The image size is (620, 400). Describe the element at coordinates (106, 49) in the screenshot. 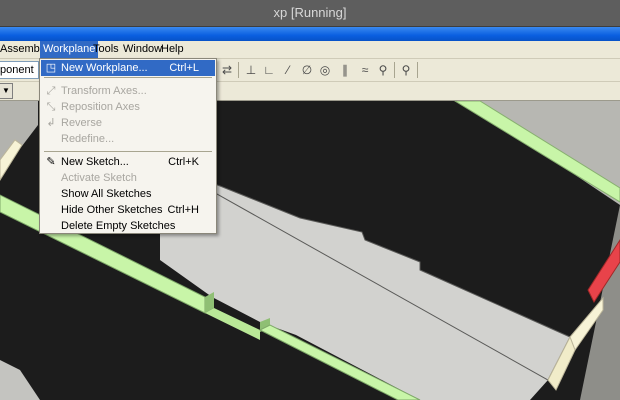

I see `menu-tools: Tools` at that location.